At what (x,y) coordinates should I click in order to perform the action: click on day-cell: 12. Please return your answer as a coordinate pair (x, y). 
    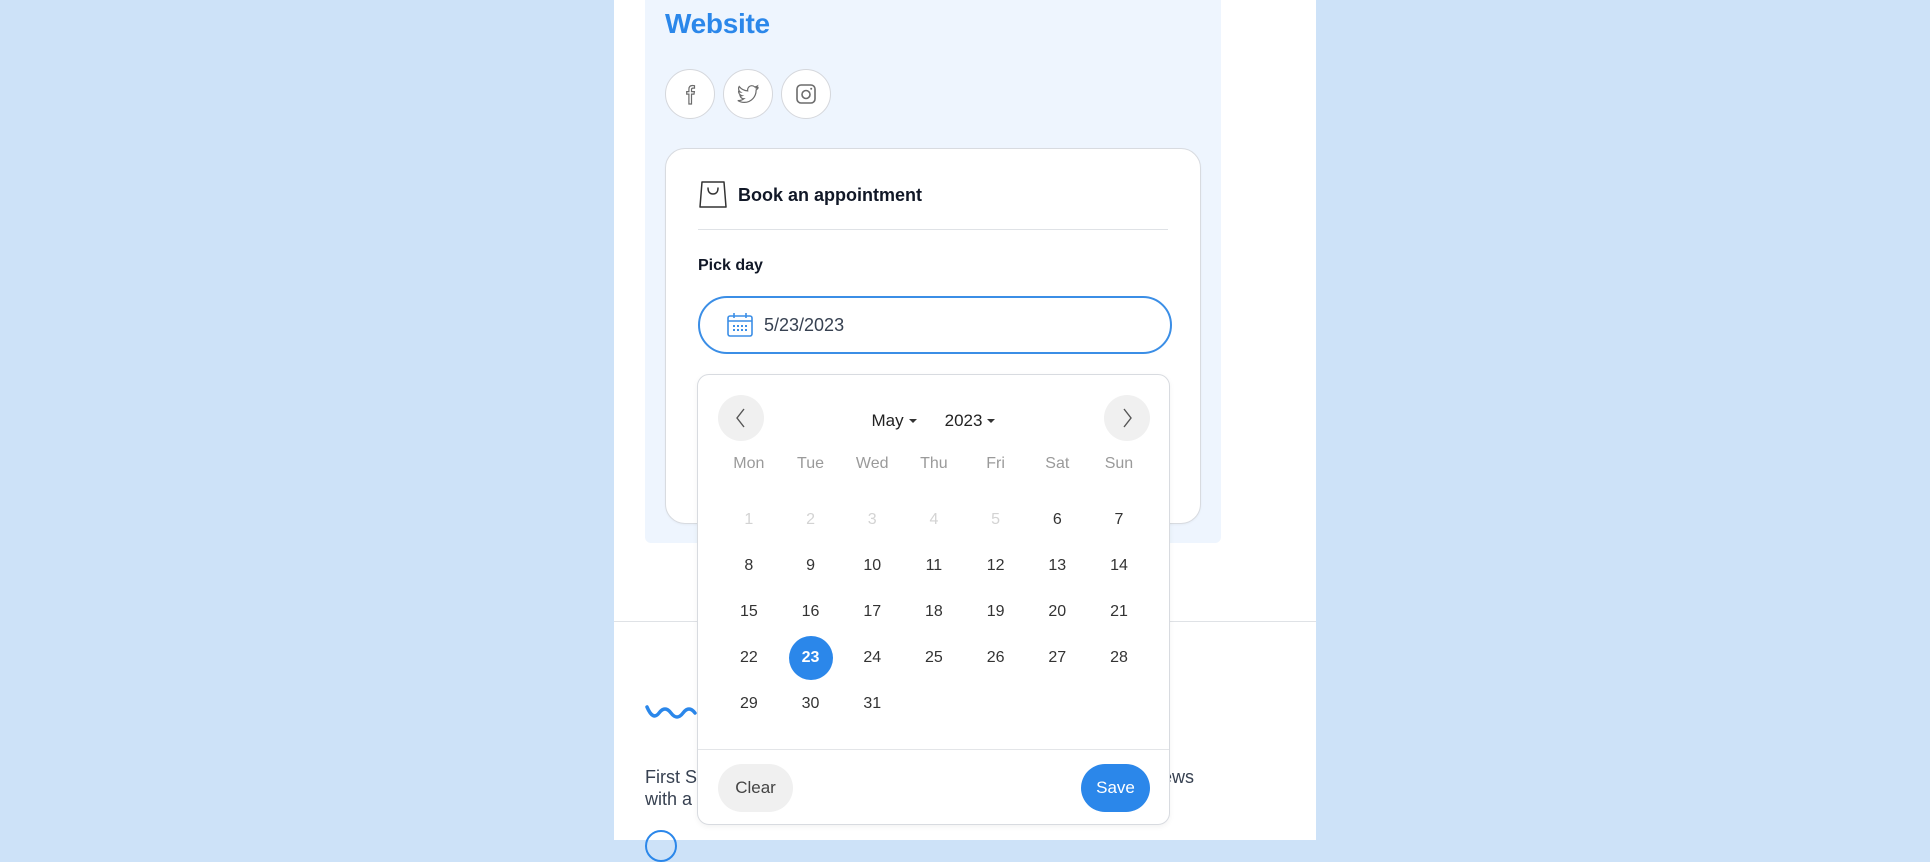
    Looking at the image, I should click on (996, 566).